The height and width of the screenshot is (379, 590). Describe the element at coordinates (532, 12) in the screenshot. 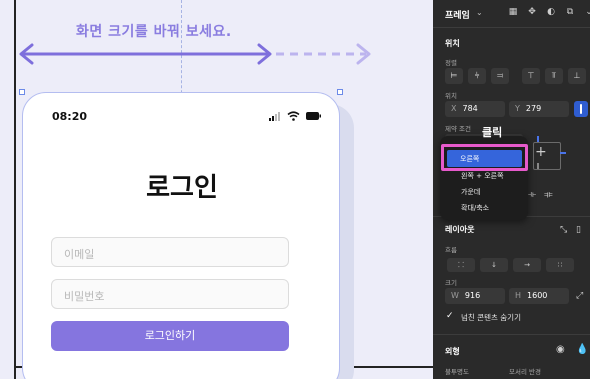

I see `component-icon: ✥` at that location.